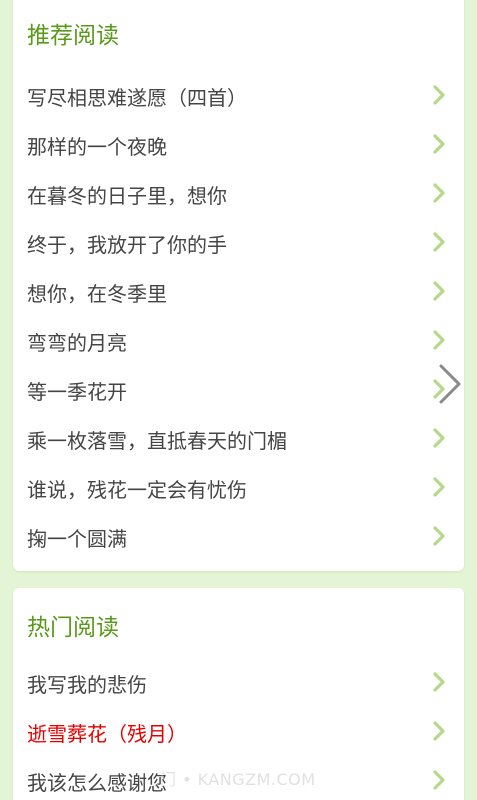 The width and height of the screenshot is (477, 800). What do you see at coordinates (238, 734) in the screenshot?
I see `hot-item-2: 逝雪葬花（残月）` at bounding box center [238, 734].